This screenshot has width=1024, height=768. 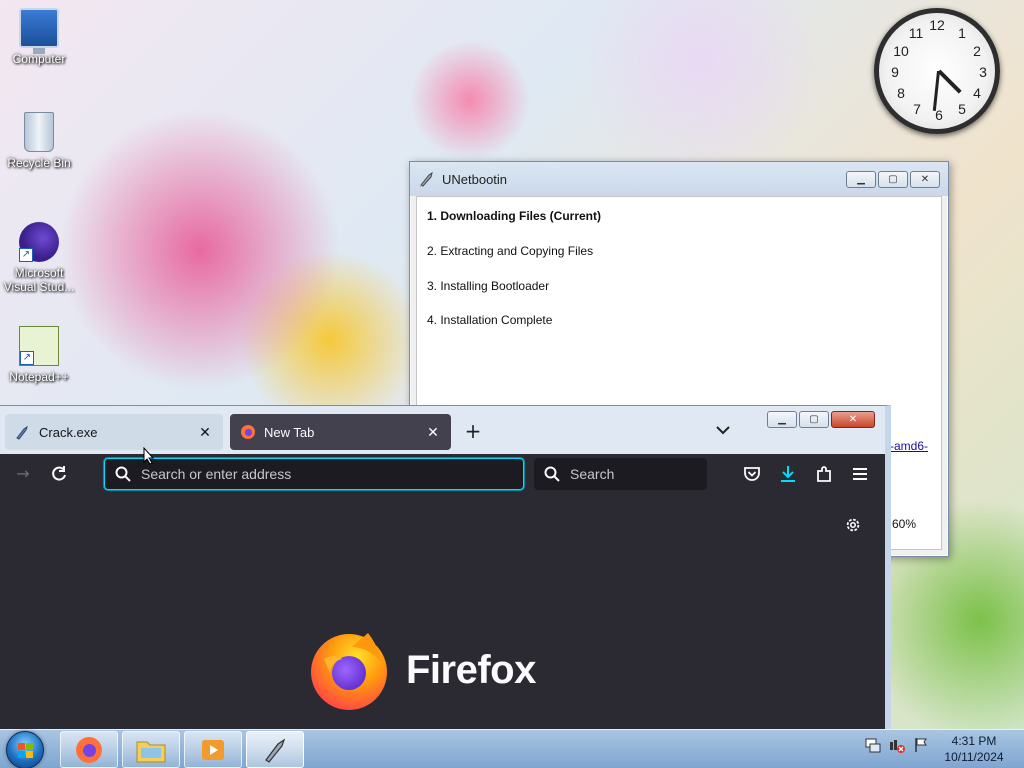 What do you see at coordinates (937, 25) in the screenshot?
I see `clock-number: 12` at bounding box center [937, 25].